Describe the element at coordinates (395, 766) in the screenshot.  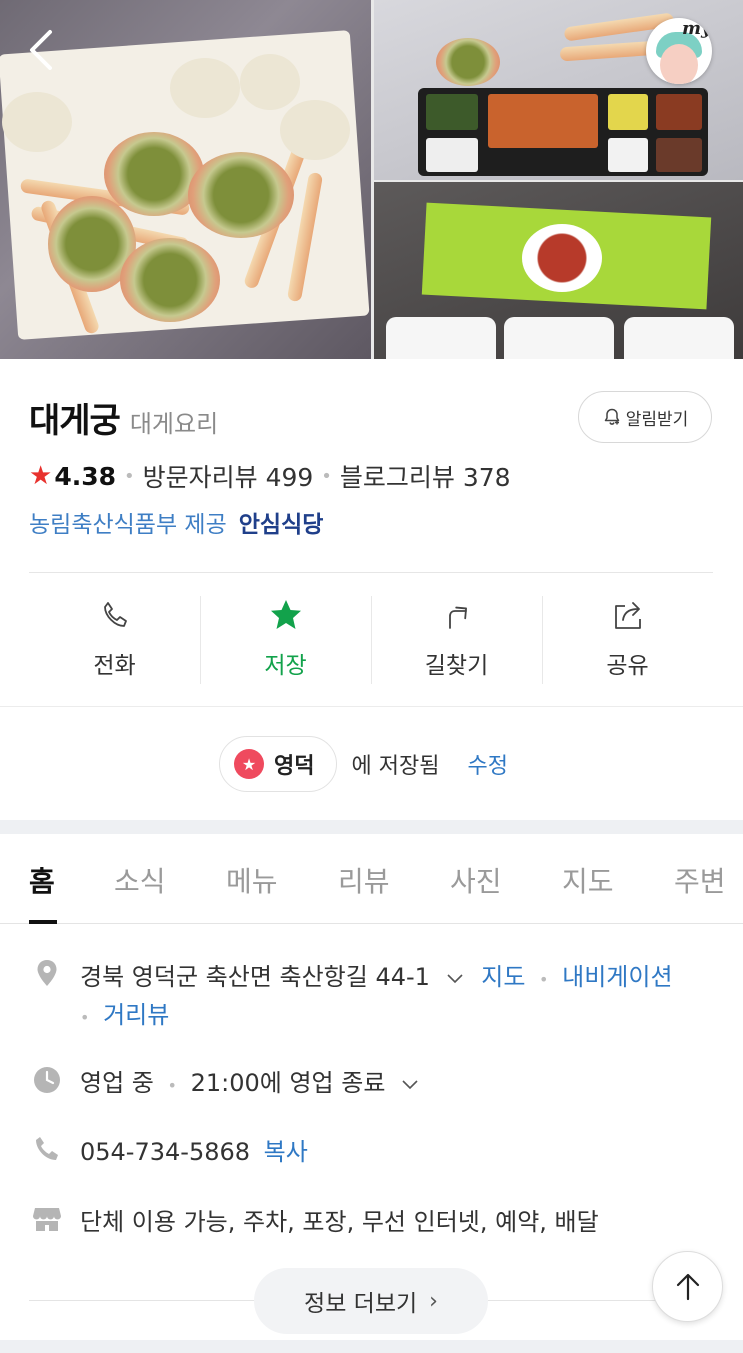
I see `saved-status-text: 에 저장됨` at that location.